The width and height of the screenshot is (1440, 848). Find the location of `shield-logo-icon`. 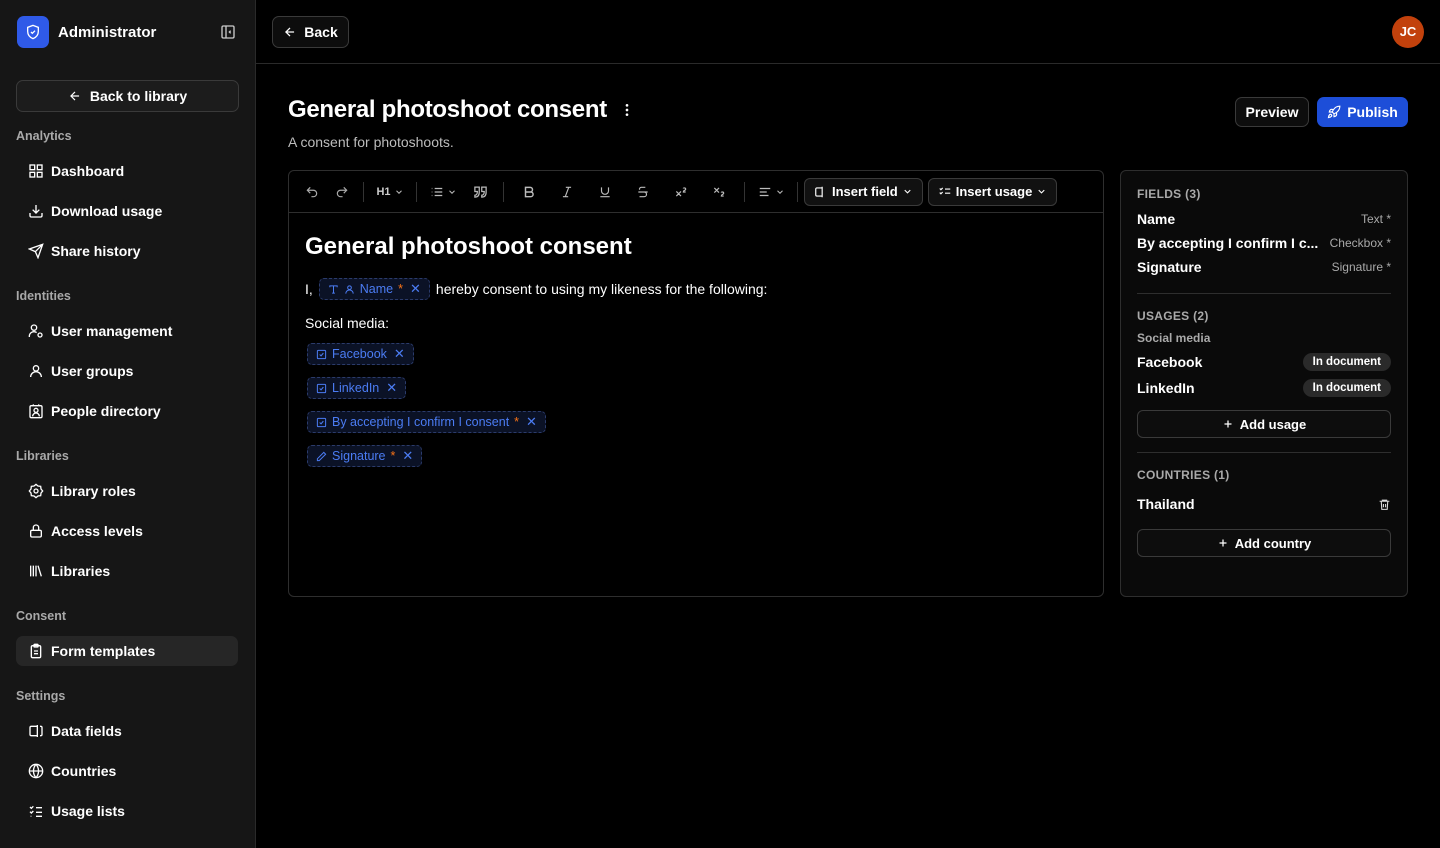

shield-logo-icon is located at coordinates (33, 32).